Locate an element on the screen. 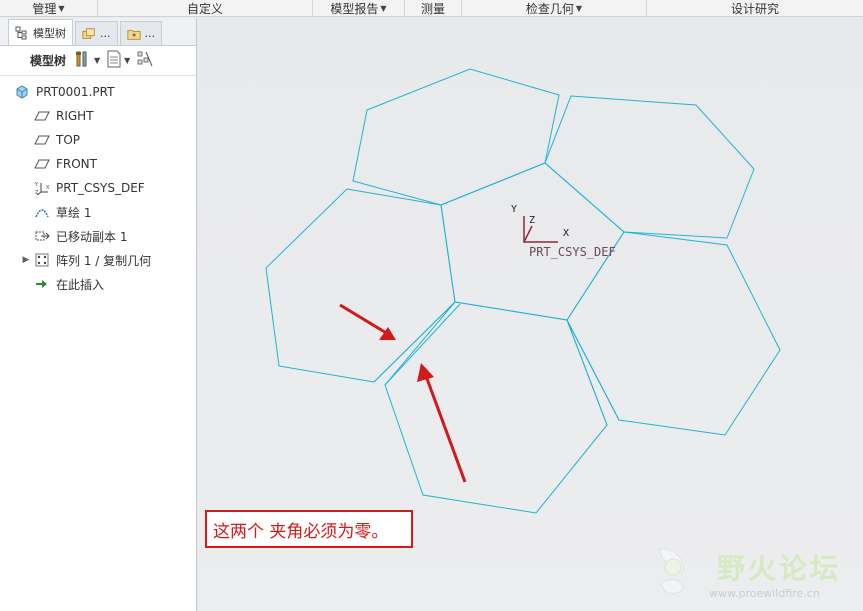 The image size is (863, 611). forum-watermark: 野火论坛 www.proewildfire.cn is located at coordinates (757, 577).